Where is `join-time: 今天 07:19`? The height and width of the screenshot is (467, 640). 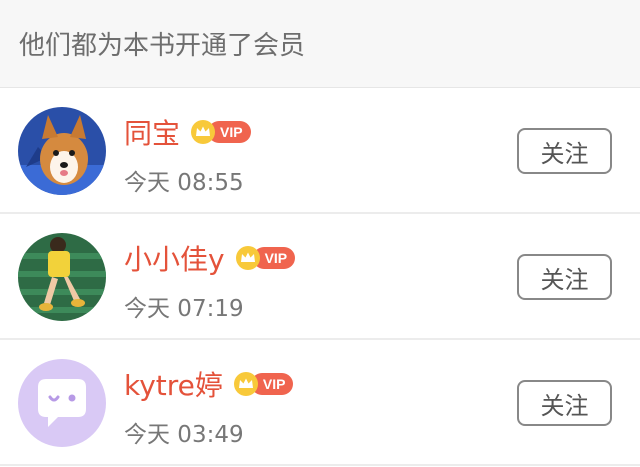
join-time: 今天 07:19 is located at coordinates (184, 309).